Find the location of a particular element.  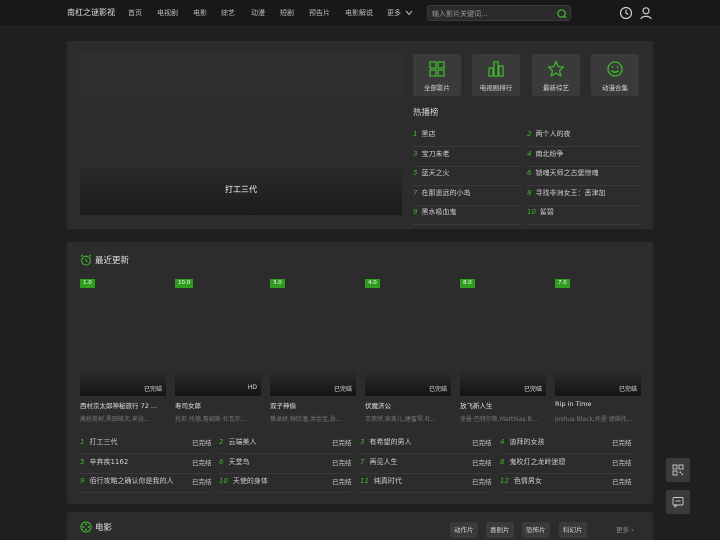

category-anime: 动漫合集 is located at coordinates (615, 75).